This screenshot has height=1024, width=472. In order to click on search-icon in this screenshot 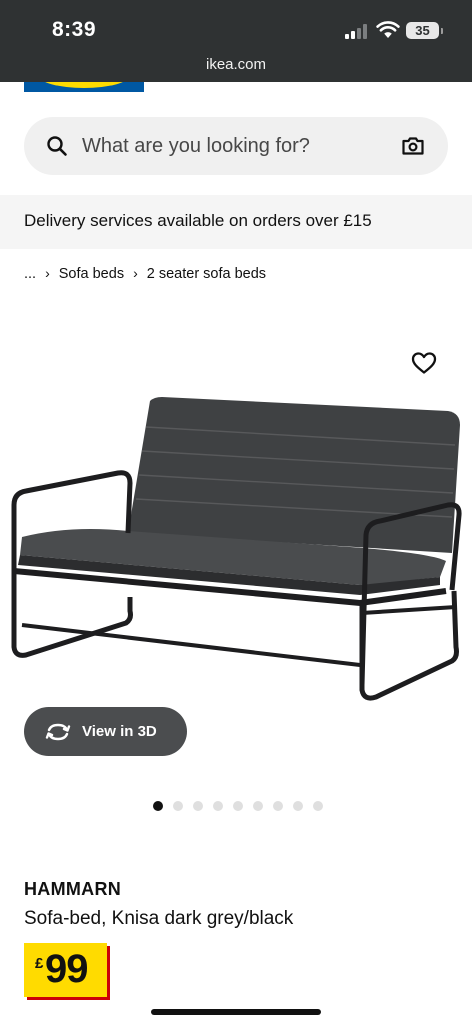, I will do `click(57, 146)`.